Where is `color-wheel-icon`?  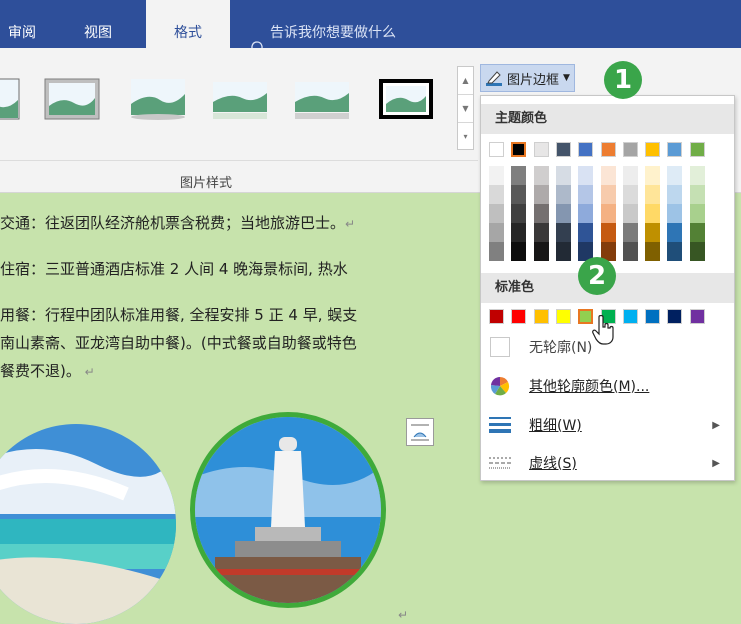
color-wheel-icon is located at coordinates (500, 386).